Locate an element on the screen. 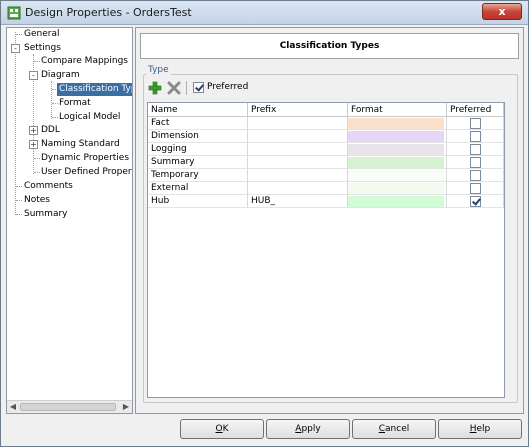 Image resolution: width=529 pixels, height=447 pixels. name-cell: Hub is located at coordinates (198, 201).